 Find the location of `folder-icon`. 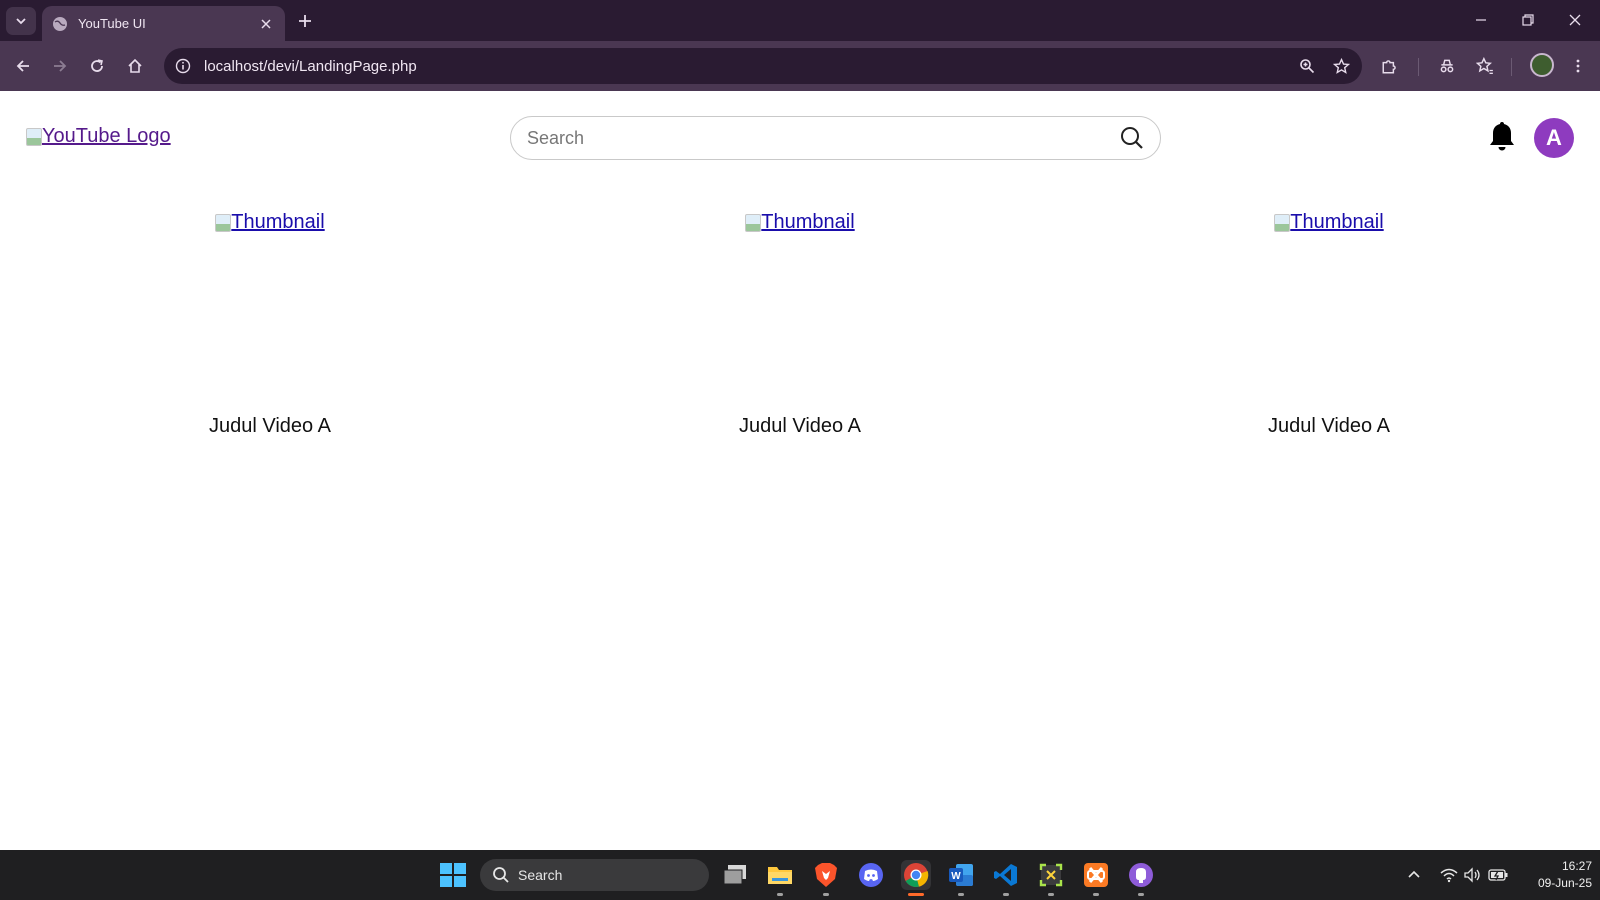

folder-icon is located at coordinates (780, 875).